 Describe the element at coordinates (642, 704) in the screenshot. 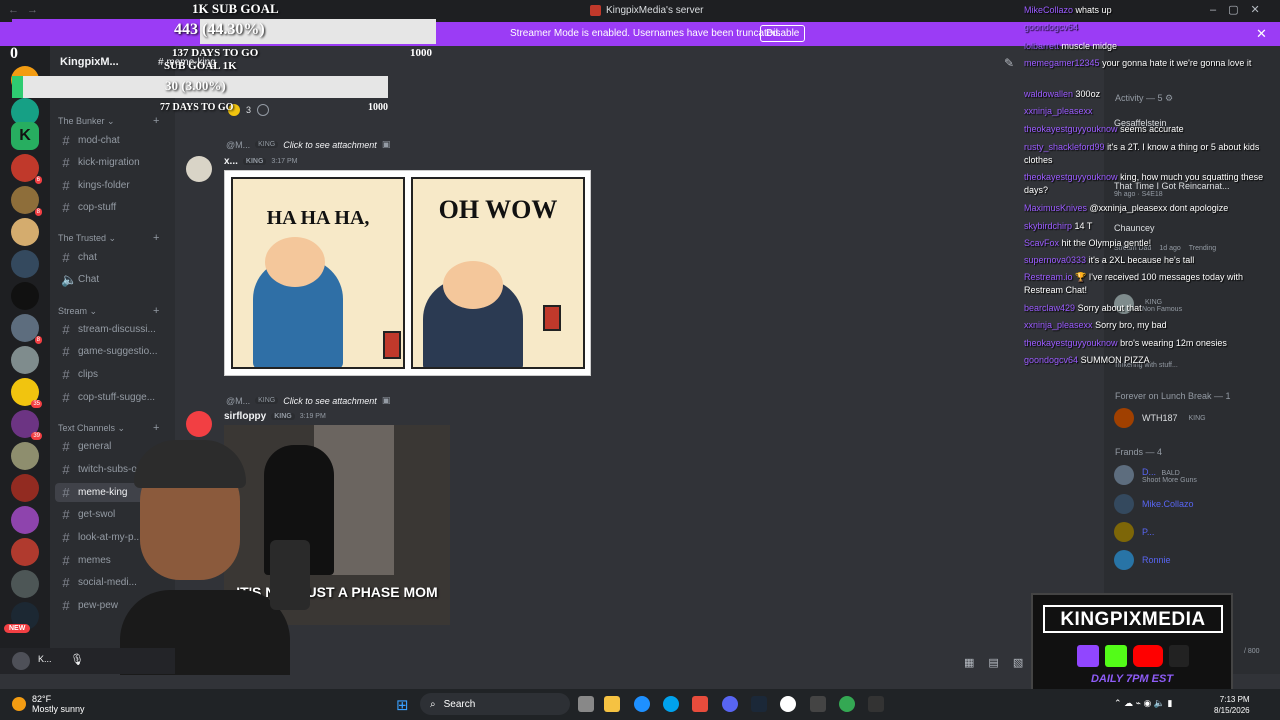

I see `edge-icon` at that location.